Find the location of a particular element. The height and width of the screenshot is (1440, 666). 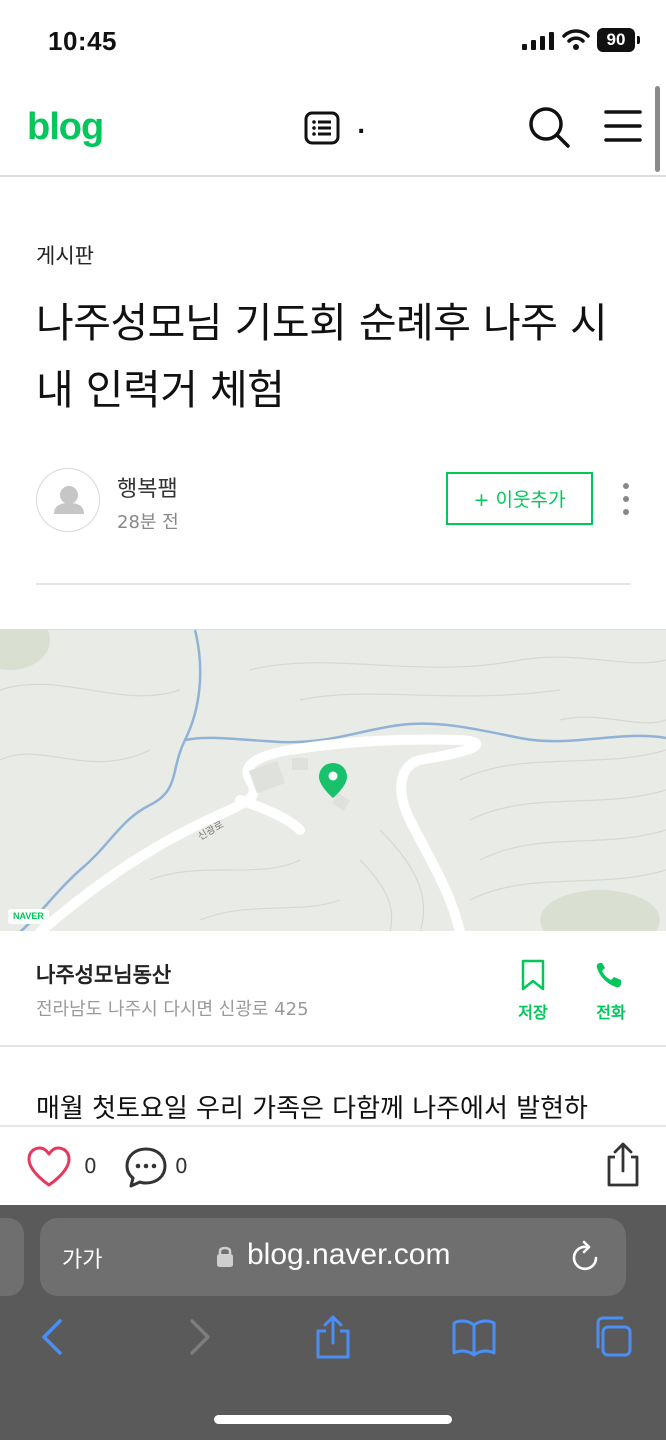

save-place-button: 저장 is located at coordinates (533, 991).